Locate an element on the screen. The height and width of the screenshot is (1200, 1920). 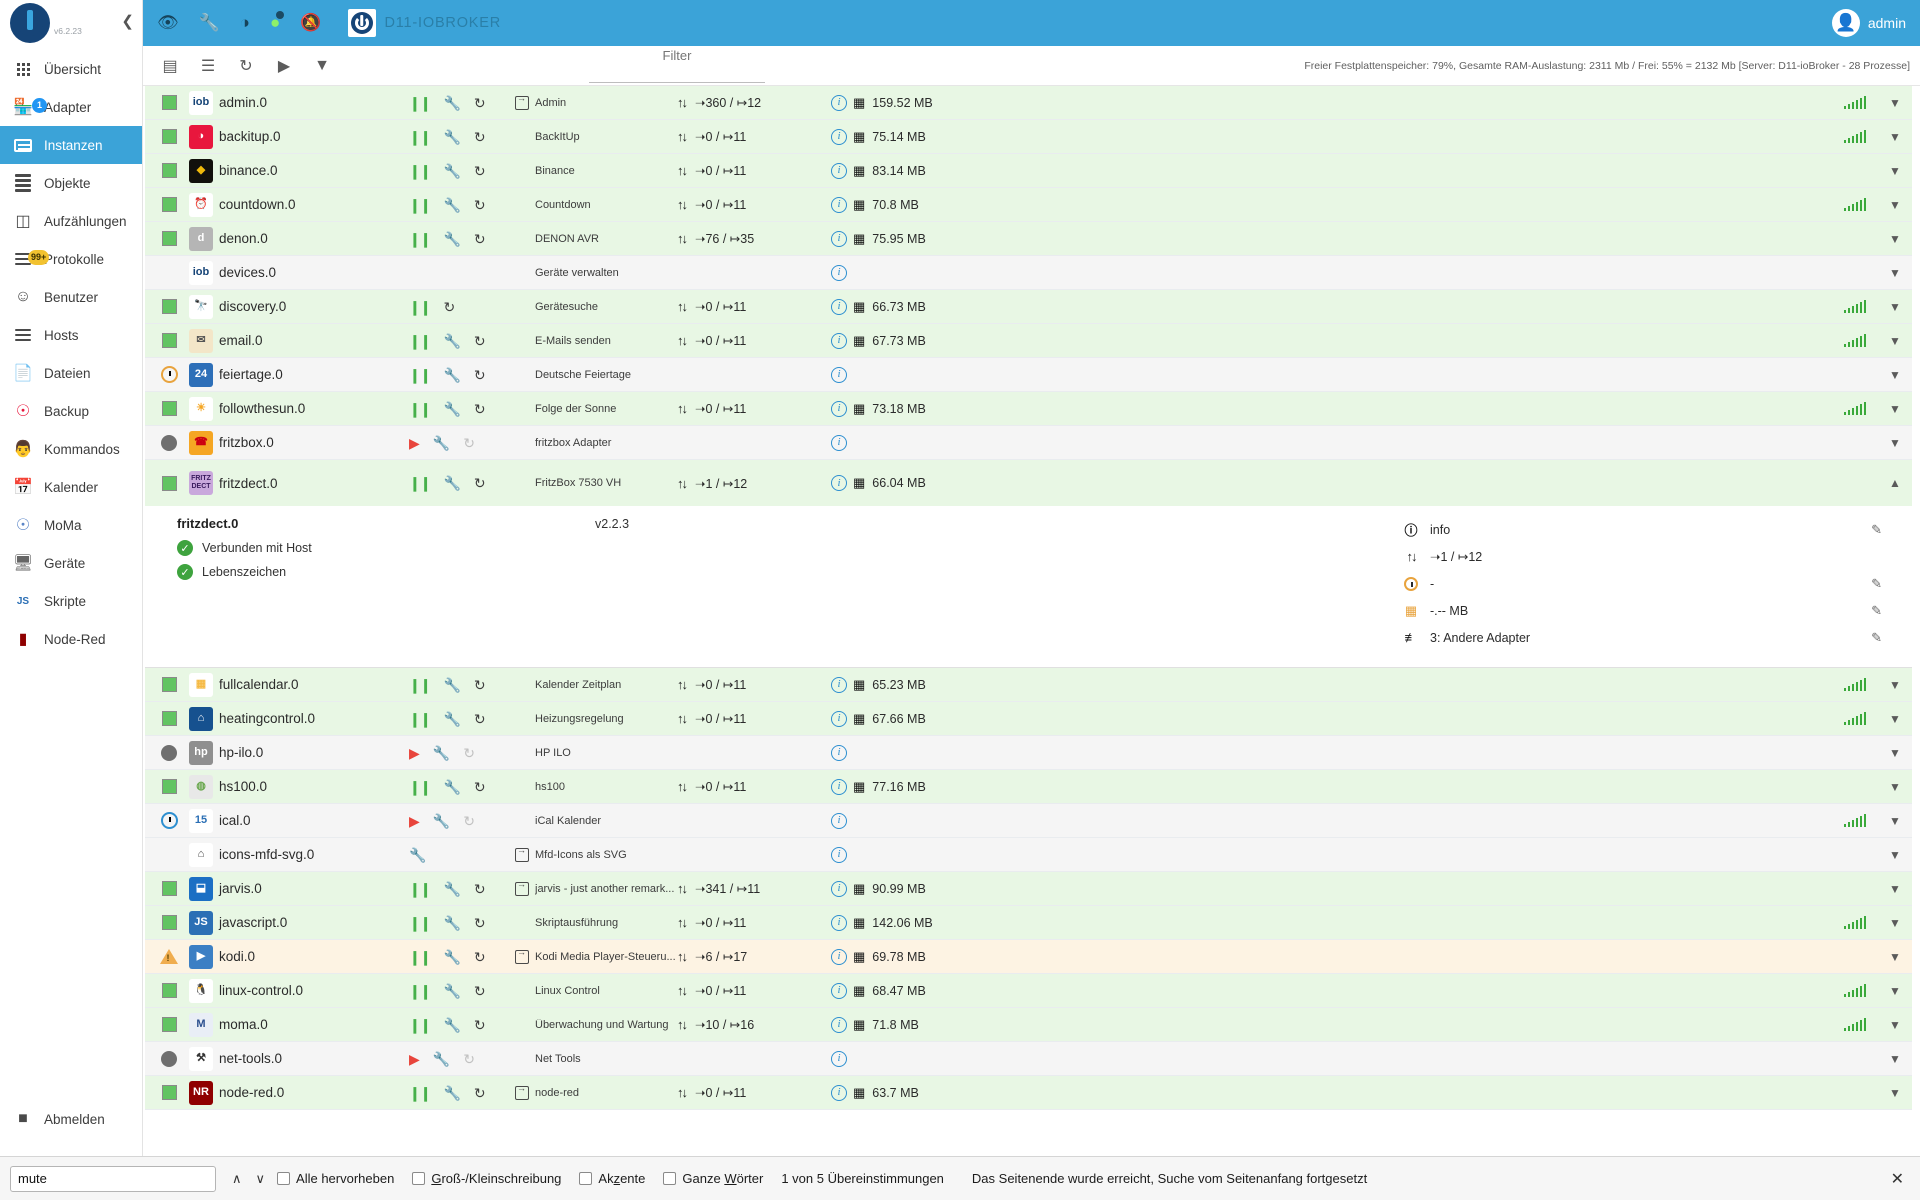
sidebar-item-dateien: 📄 Dateien is located at coordinates (71, 373).